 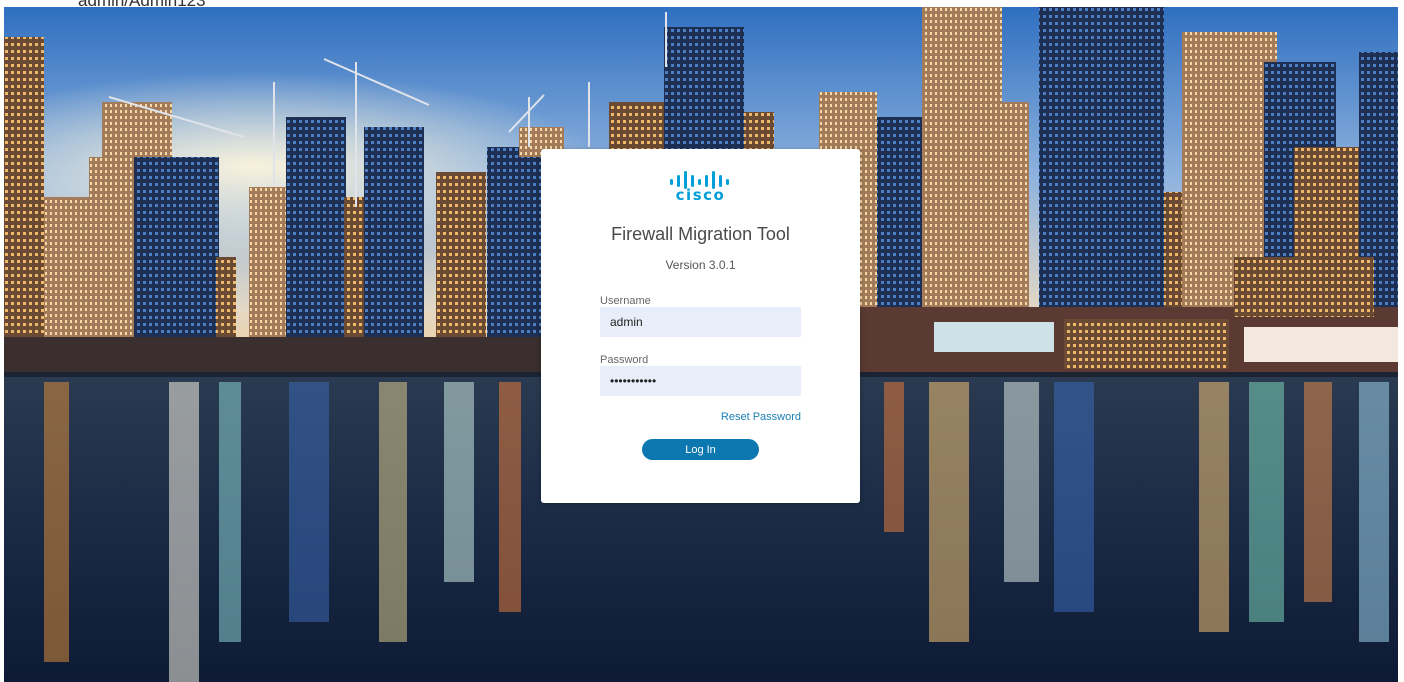 What do you see at coordinates (700, 265) in the screenshot?
I see `version-label: Version 3.0.1` at bounding box center [700, 265].